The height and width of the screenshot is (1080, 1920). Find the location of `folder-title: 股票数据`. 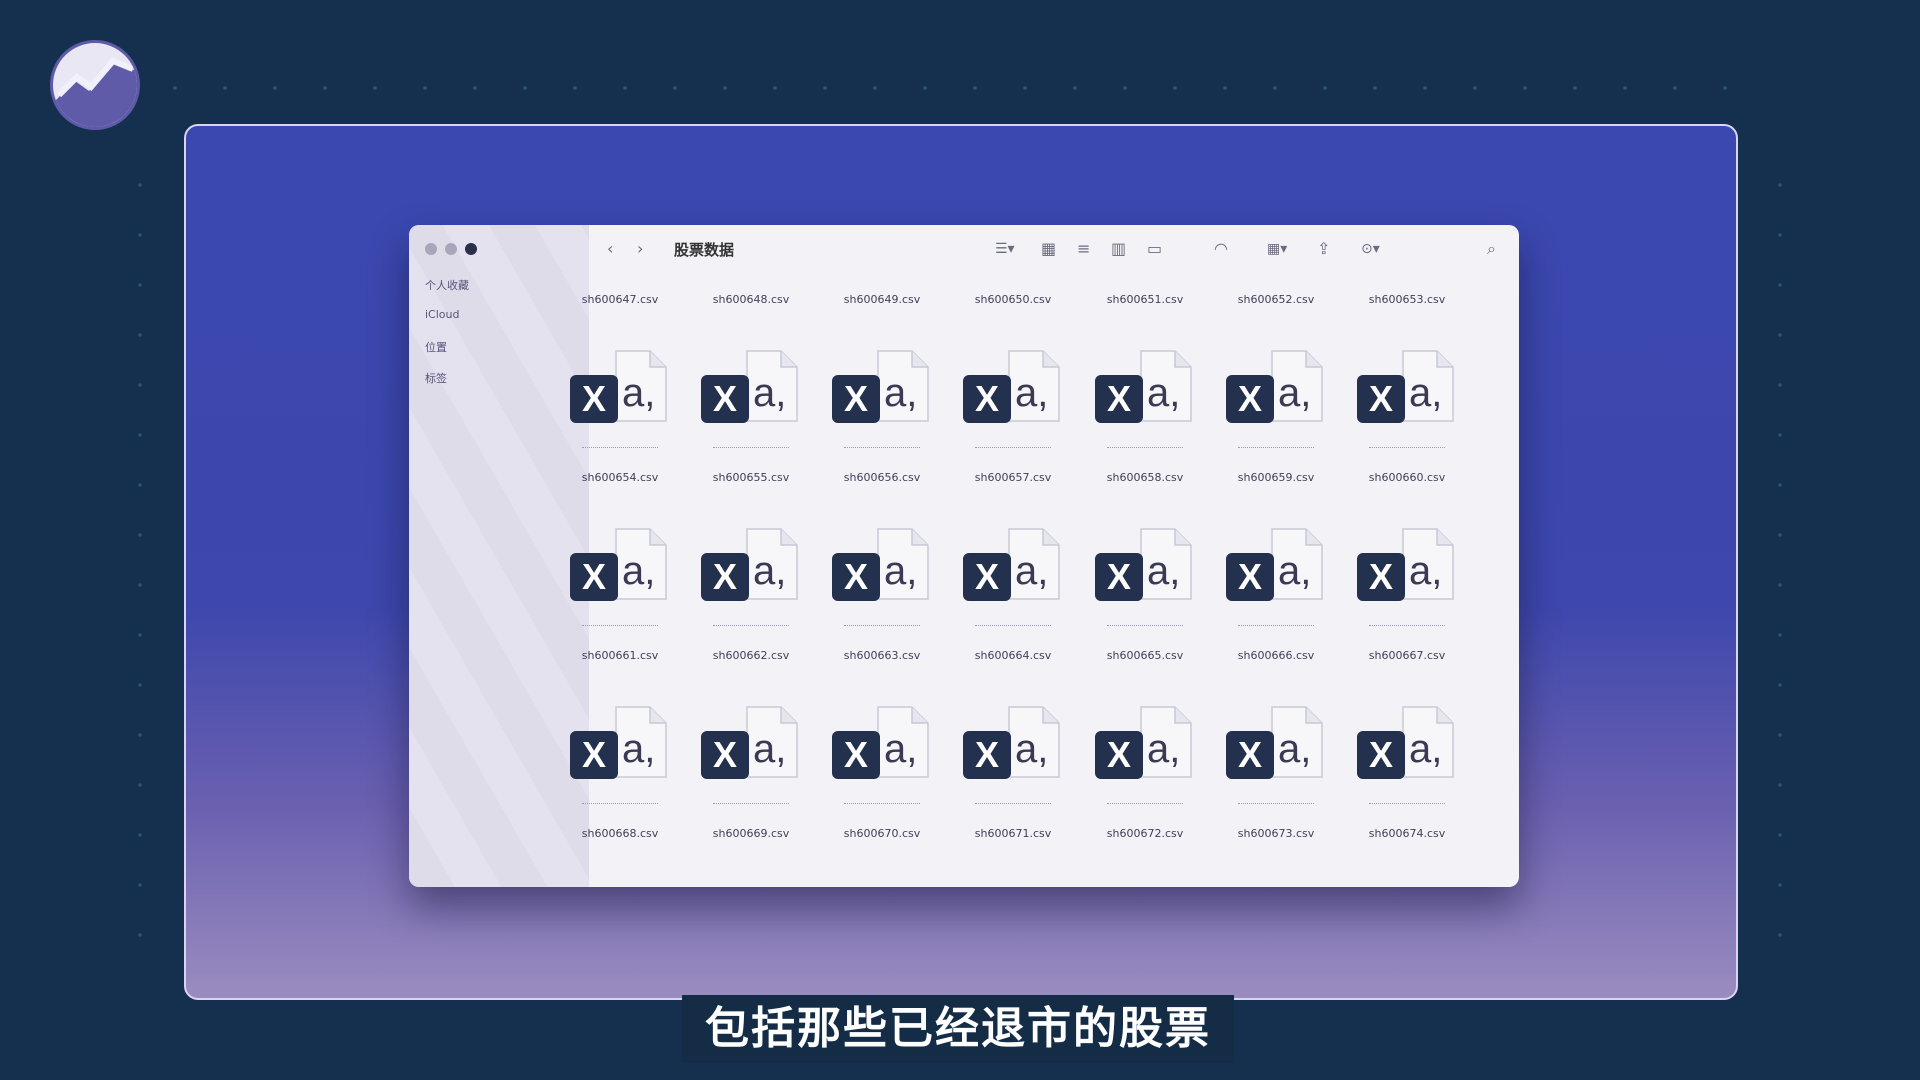

folder-title: 股票数据 is located at coordinates (704, 250).